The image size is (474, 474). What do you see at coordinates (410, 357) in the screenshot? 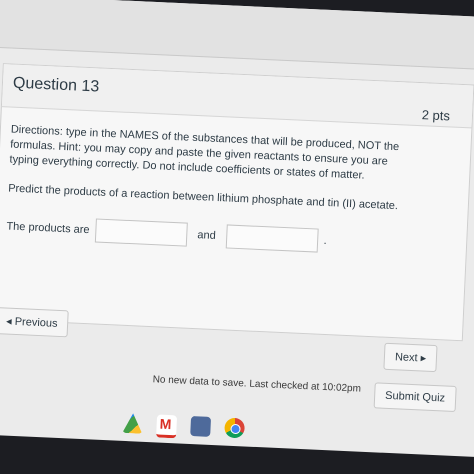
I see `next-button: Next ▸` at bounding box center [410, 357].